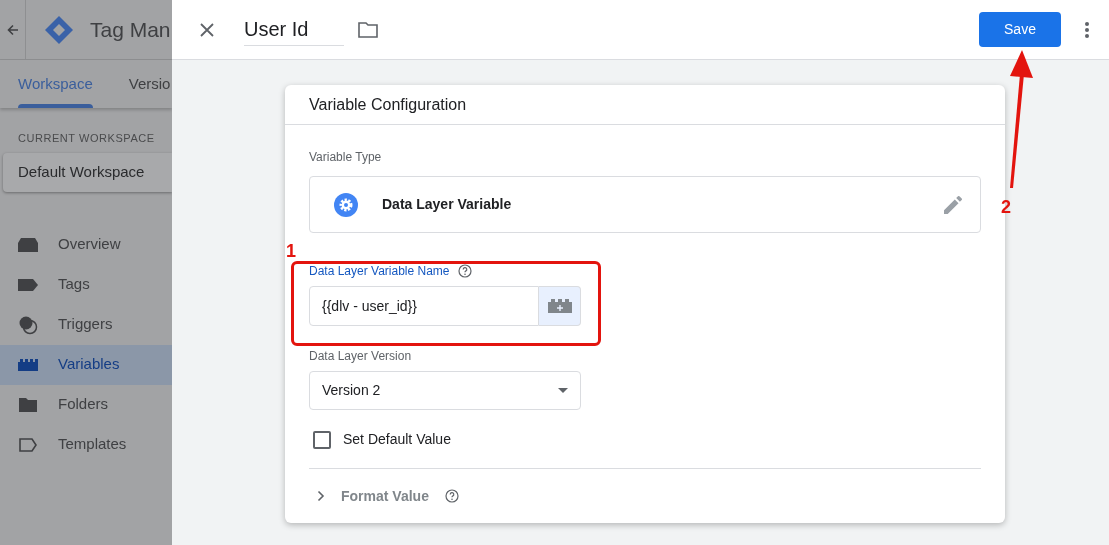  Describe the element at coordinates (86, 404) in the screenshot. I see `nav-item: Folders` at that location.